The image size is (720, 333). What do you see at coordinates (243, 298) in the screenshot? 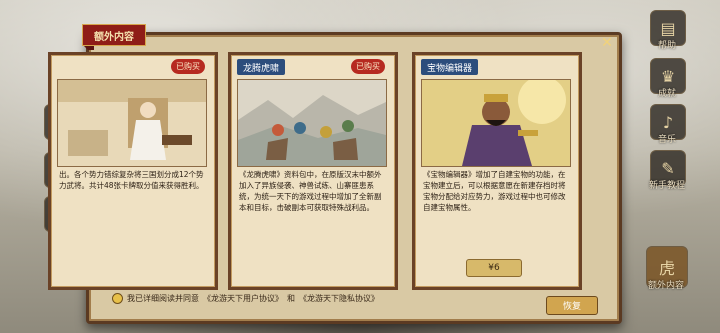
I see `user-agreement-link: 《龙游天下用户协议》` at bounding box center [243, 298].